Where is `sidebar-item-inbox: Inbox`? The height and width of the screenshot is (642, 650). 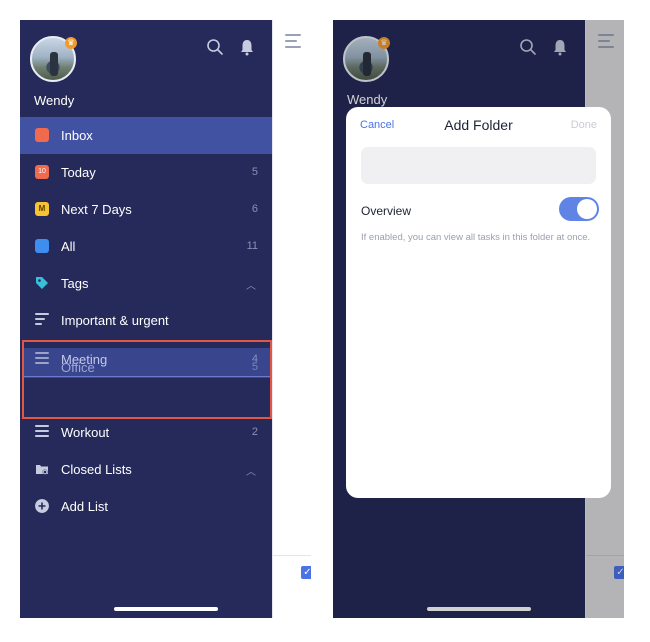
sidebar-item-inbox: Inbox is located at coordinates (146, 135).